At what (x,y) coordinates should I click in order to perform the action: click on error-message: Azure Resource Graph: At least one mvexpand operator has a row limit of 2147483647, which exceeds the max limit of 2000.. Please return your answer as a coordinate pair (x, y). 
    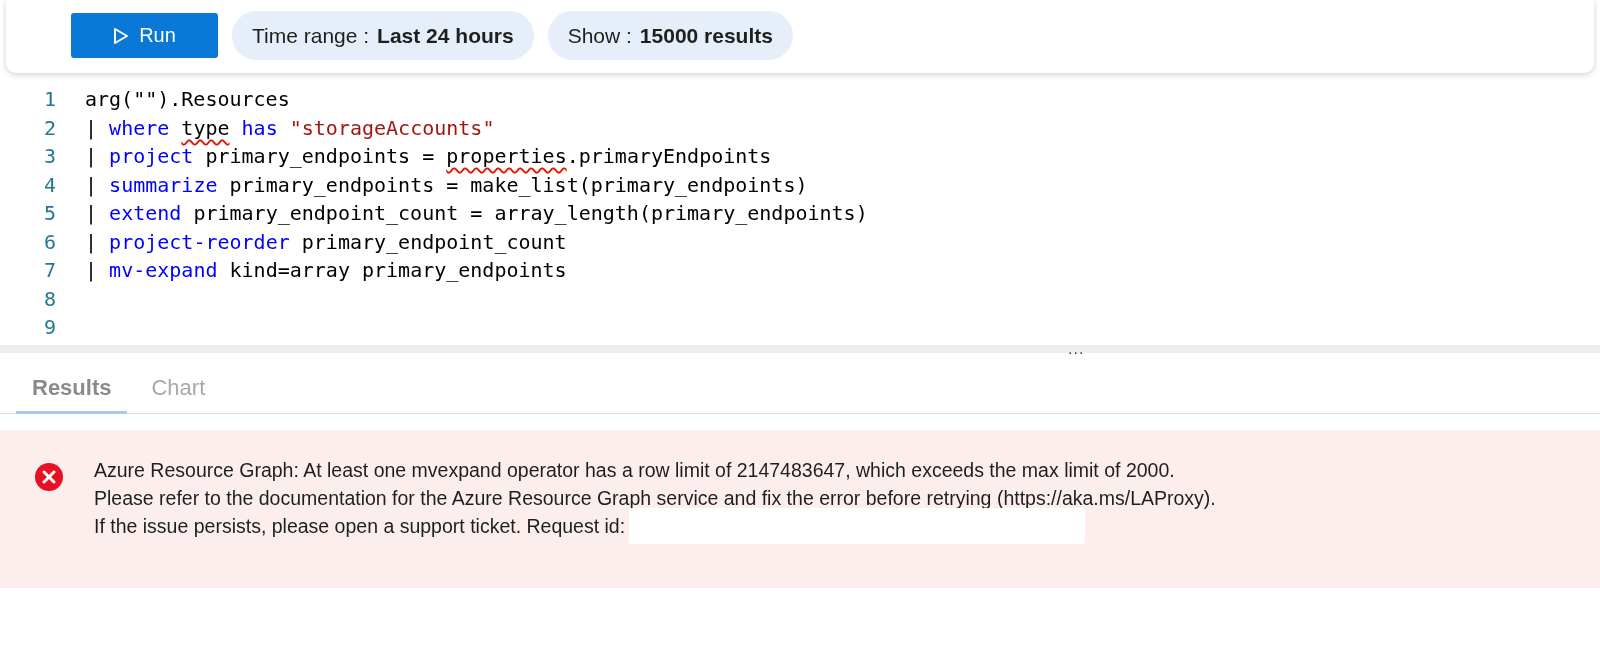
    Looking at the image, I should click on (634, 470).